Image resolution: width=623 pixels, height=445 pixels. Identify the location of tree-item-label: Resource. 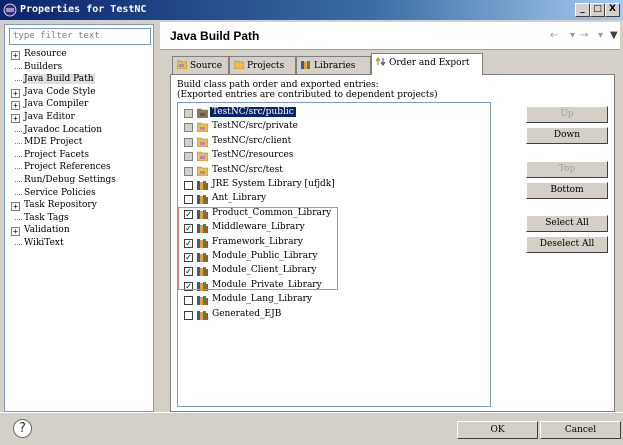
(45, 54).